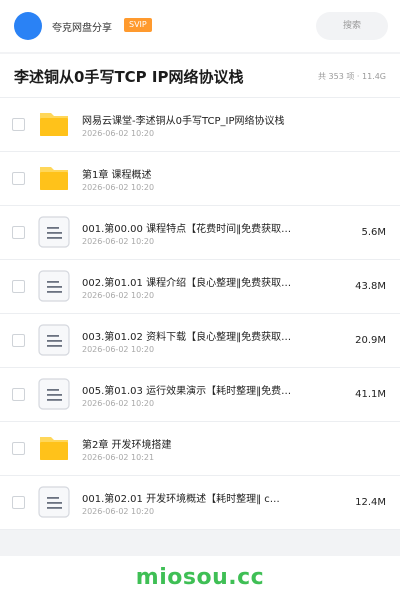  I want to click on file-name: 网易云课堂-李述铜从0手写TCP_IP网络协议栈, so click(197, 119).